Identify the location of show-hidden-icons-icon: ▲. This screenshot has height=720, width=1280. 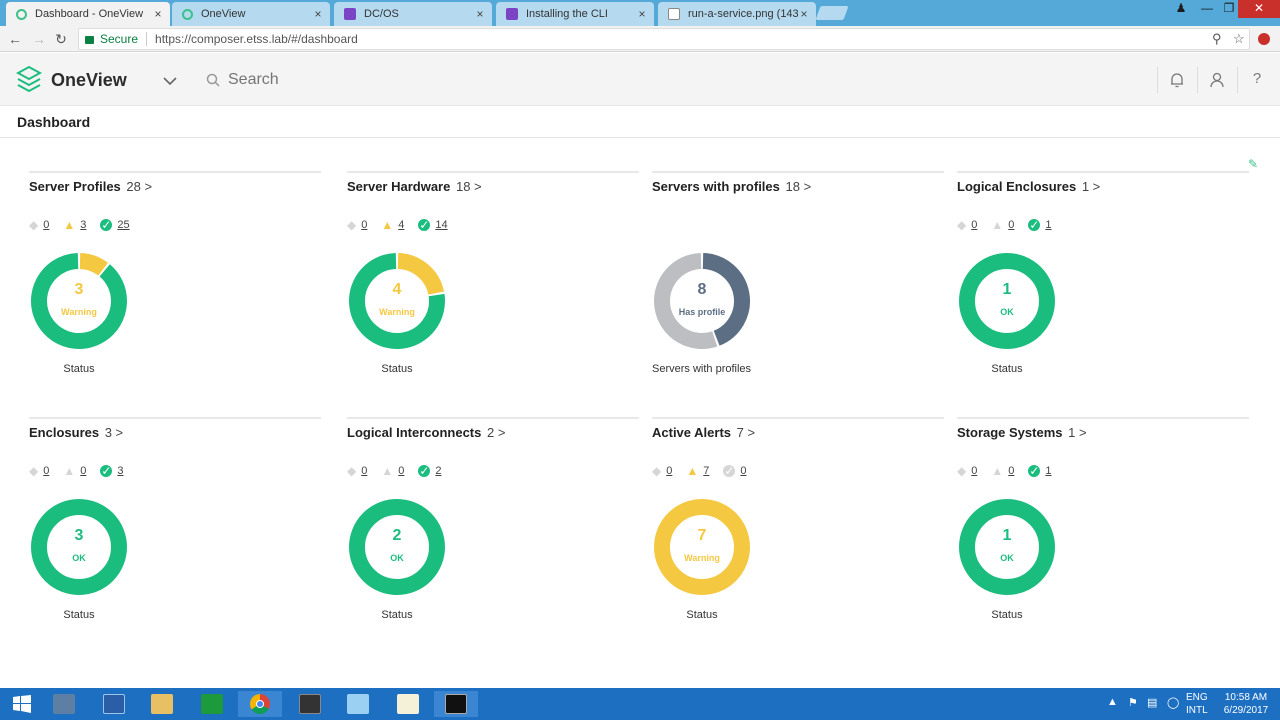
(1112, 702).